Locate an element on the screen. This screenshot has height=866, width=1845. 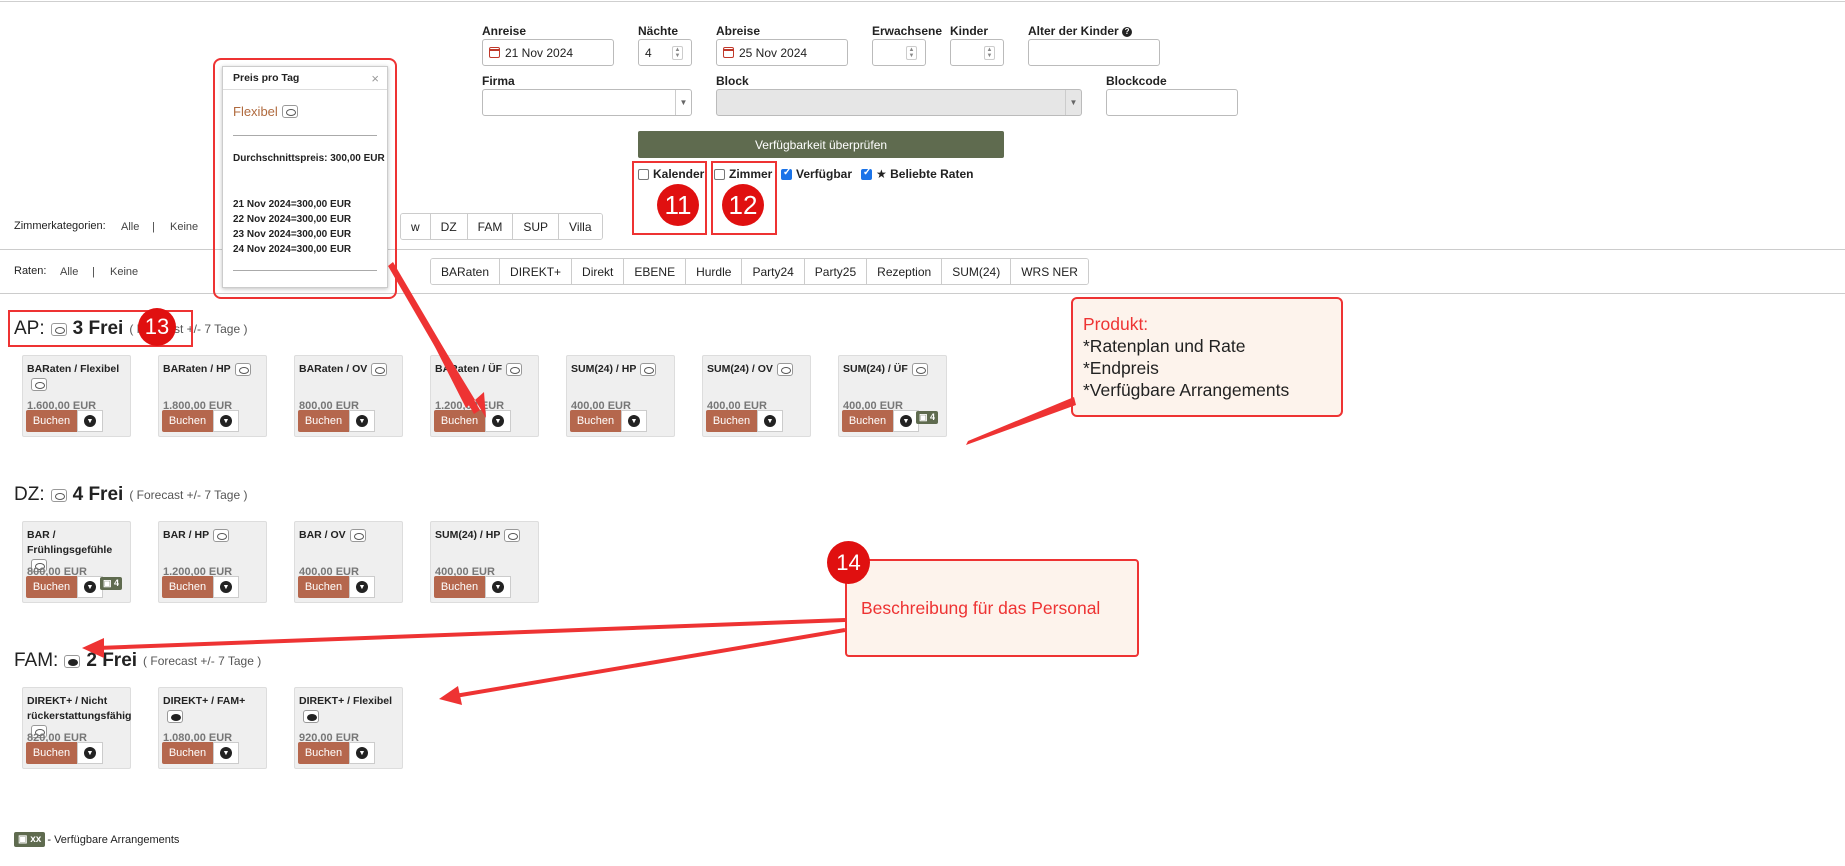
produkt-pointer-arrow is located at coordinates (1021, 421).